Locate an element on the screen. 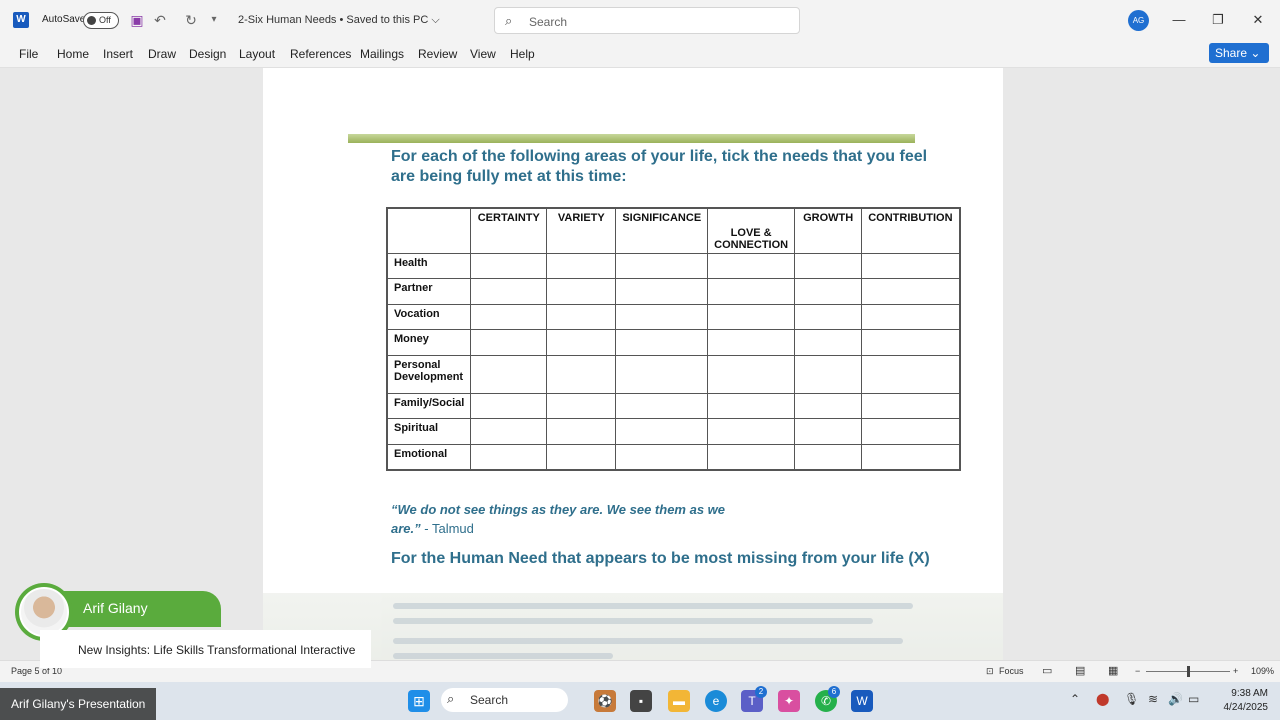  tab-mailings: Mailings is located at coordinates (382, 54).